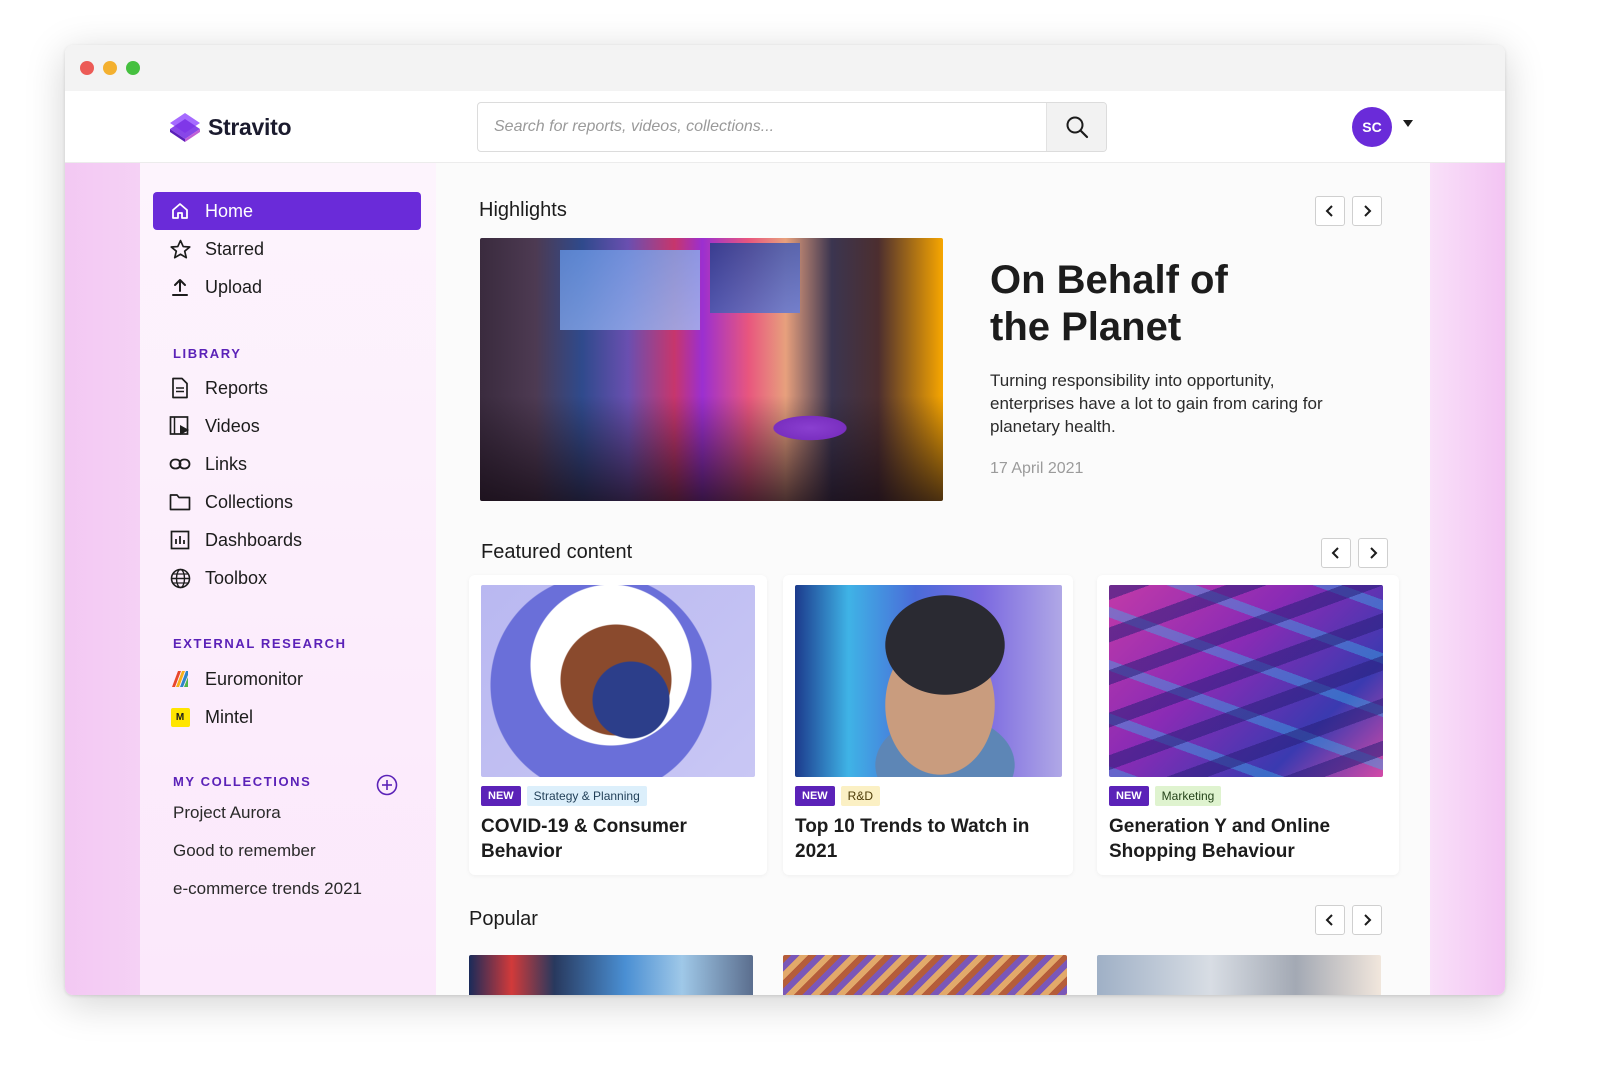  I want to click on sidebar-item-label: Mintel, so click(229, 716).